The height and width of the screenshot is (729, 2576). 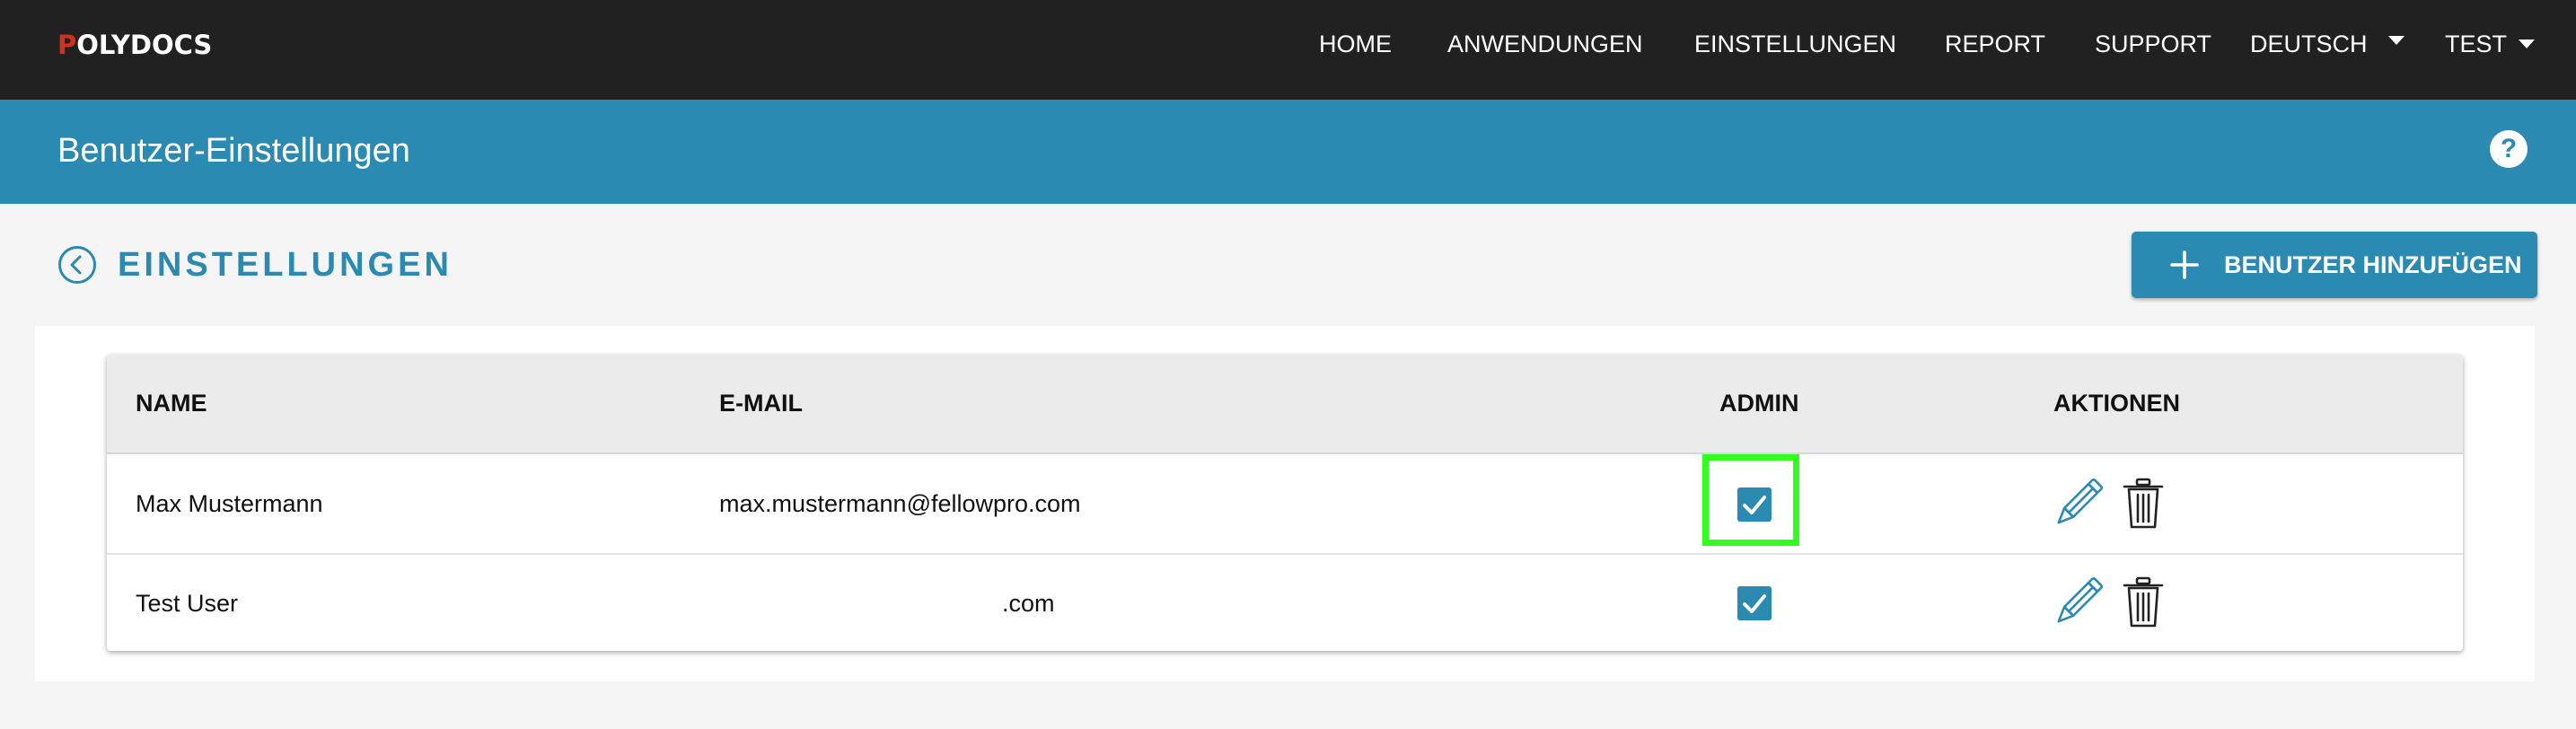 What do you see at coordinates (144, 45) in the screenshot?
I see `logo-text: OLYDOCS` at bounding box center [144, 45].